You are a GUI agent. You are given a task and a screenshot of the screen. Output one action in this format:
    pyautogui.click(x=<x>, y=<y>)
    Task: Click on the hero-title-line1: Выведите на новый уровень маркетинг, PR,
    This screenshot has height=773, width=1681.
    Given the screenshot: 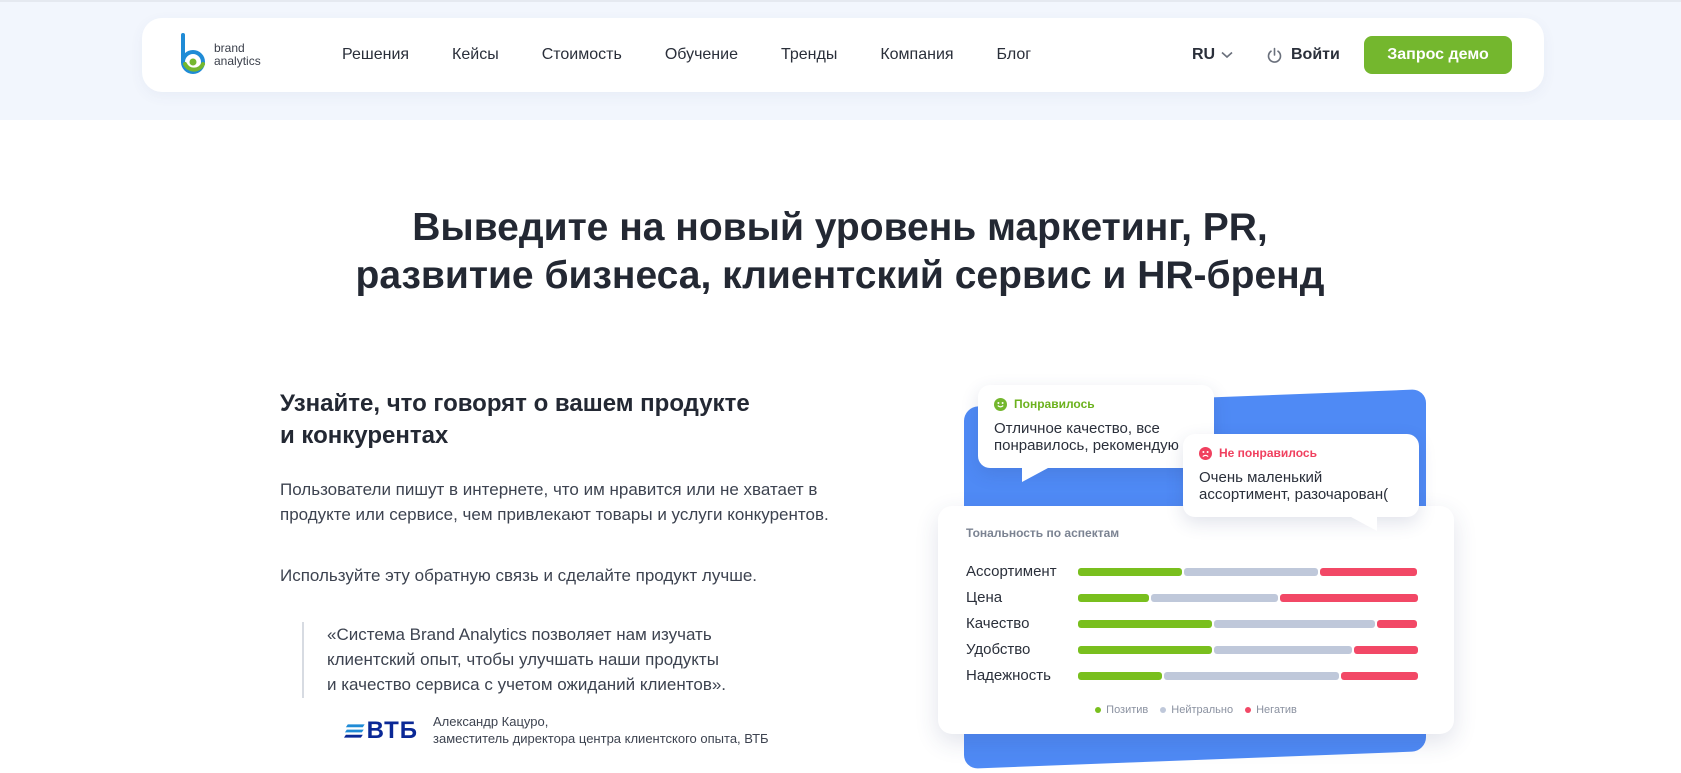 What is the action you would take?
    pyautogui.click(x=840, y=227)
    